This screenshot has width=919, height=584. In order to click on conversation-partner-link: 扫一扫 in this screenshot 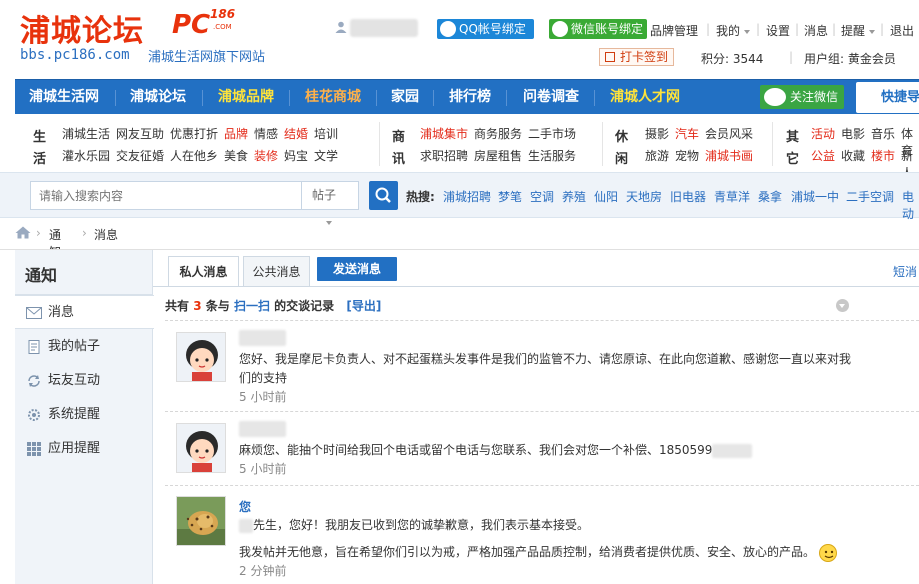, I will do `click(252, 306)`.